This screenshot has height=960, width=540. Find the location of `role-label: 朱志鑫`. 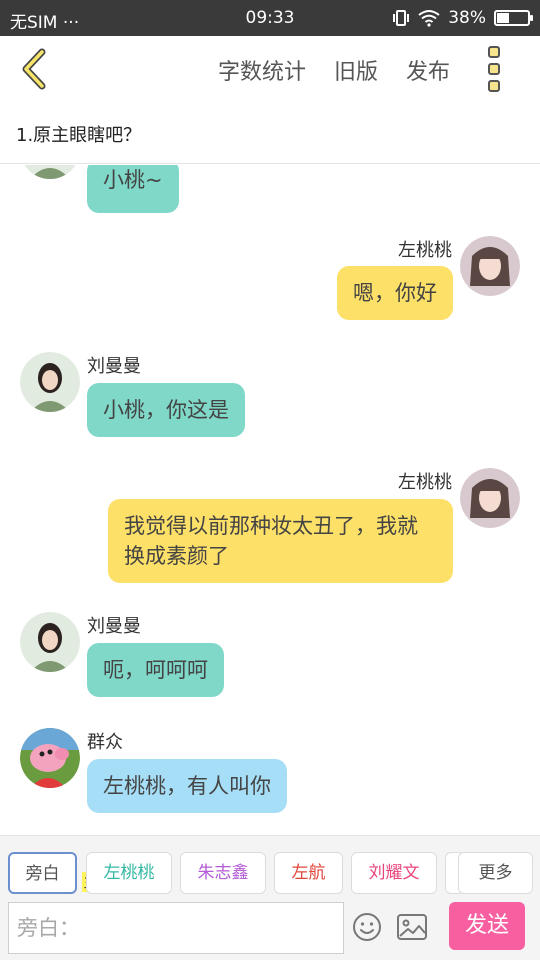

role-label: 朱志鑫 is located at coordinates (223, 873).